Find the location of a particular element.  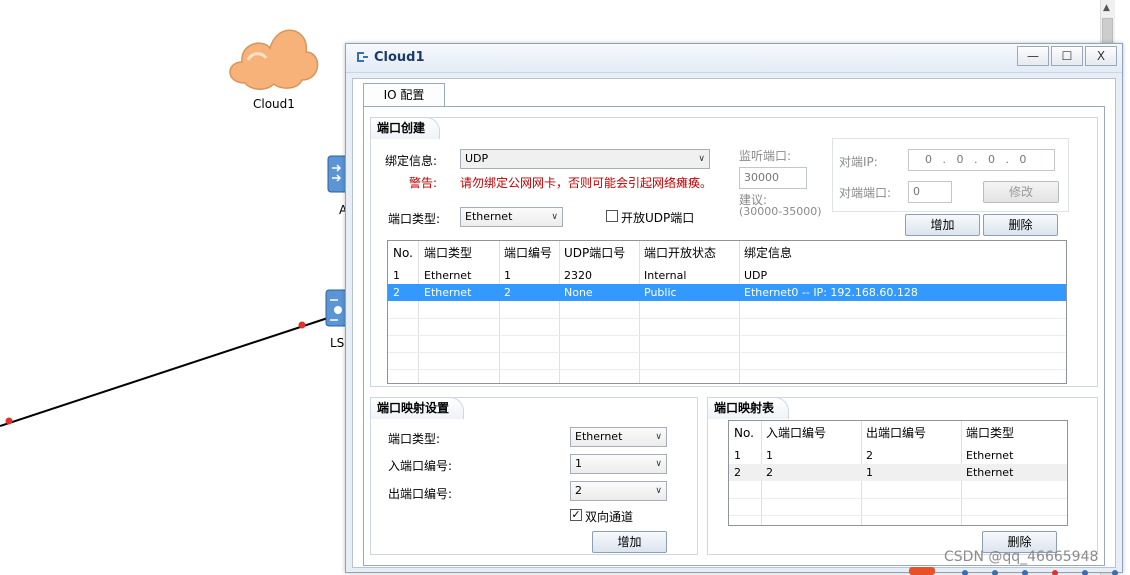

close-button: X is located at coordinates (1101, 56).